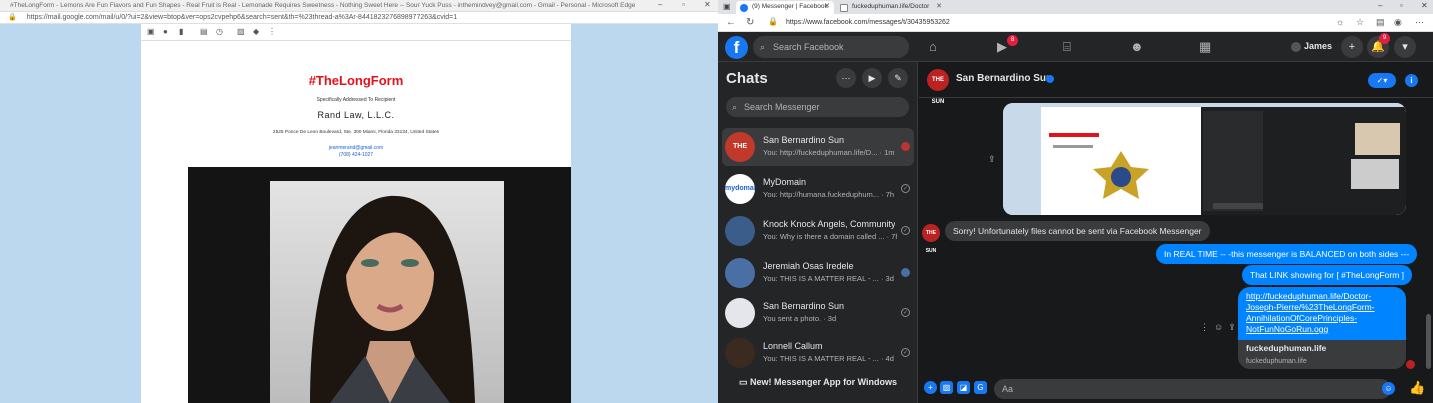 The width and height of the screenshot is (1433, 403). Describe the element at coordinates (905, 146) in the screenshot. I see `seen-avatar` at that location.